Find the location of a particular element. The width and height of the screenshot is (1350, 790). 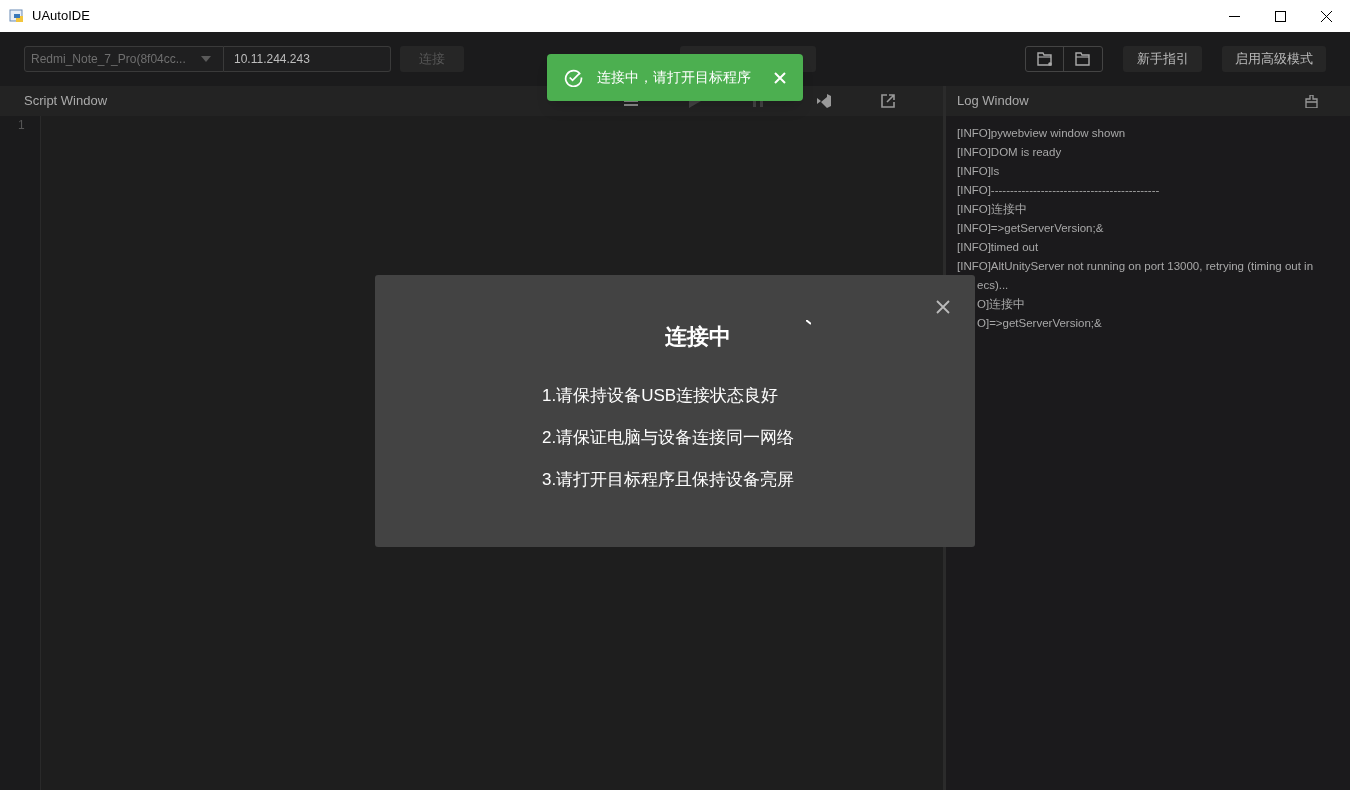

log-line: [INFO]ls is located at coordinates (979, 171).